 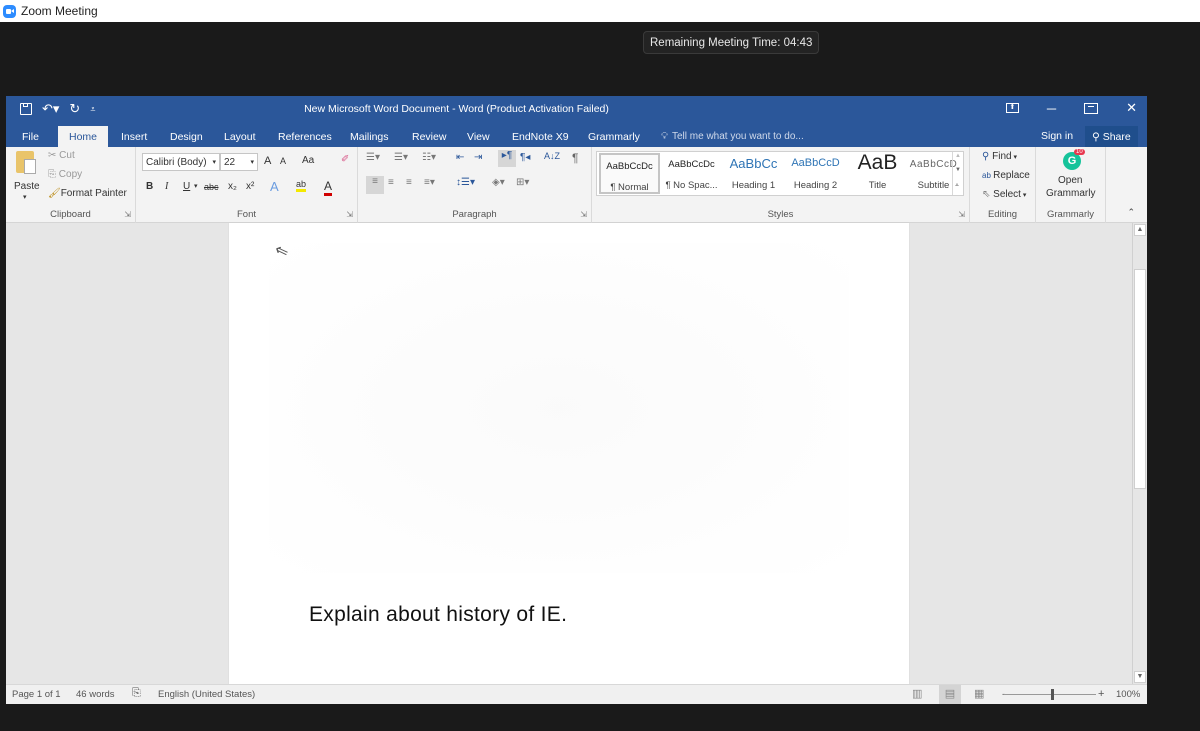 What do you see at coordinates (583, 214) in the screenshot?
I see `paragraph-launcher-icon: ⇲` at bounding box center [583, 214].